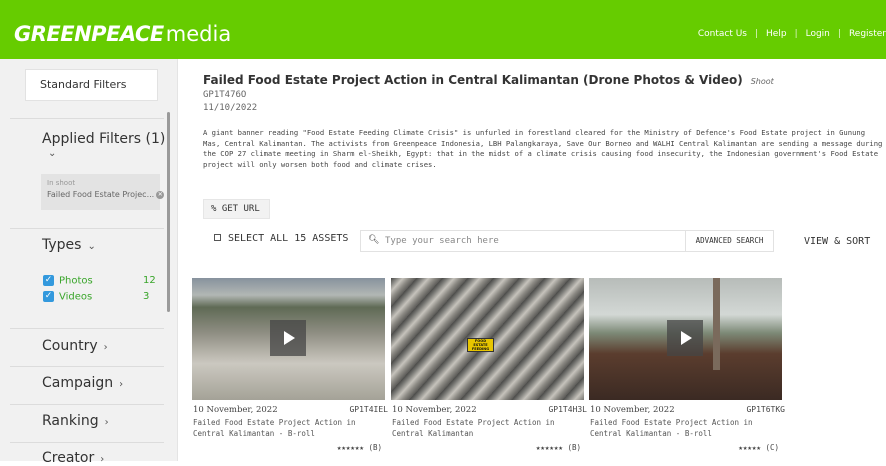  What do you see at coordinates (146, 296) in the screenshot?
I see `filter-item-count: 3` at bounding box center [146, 296].